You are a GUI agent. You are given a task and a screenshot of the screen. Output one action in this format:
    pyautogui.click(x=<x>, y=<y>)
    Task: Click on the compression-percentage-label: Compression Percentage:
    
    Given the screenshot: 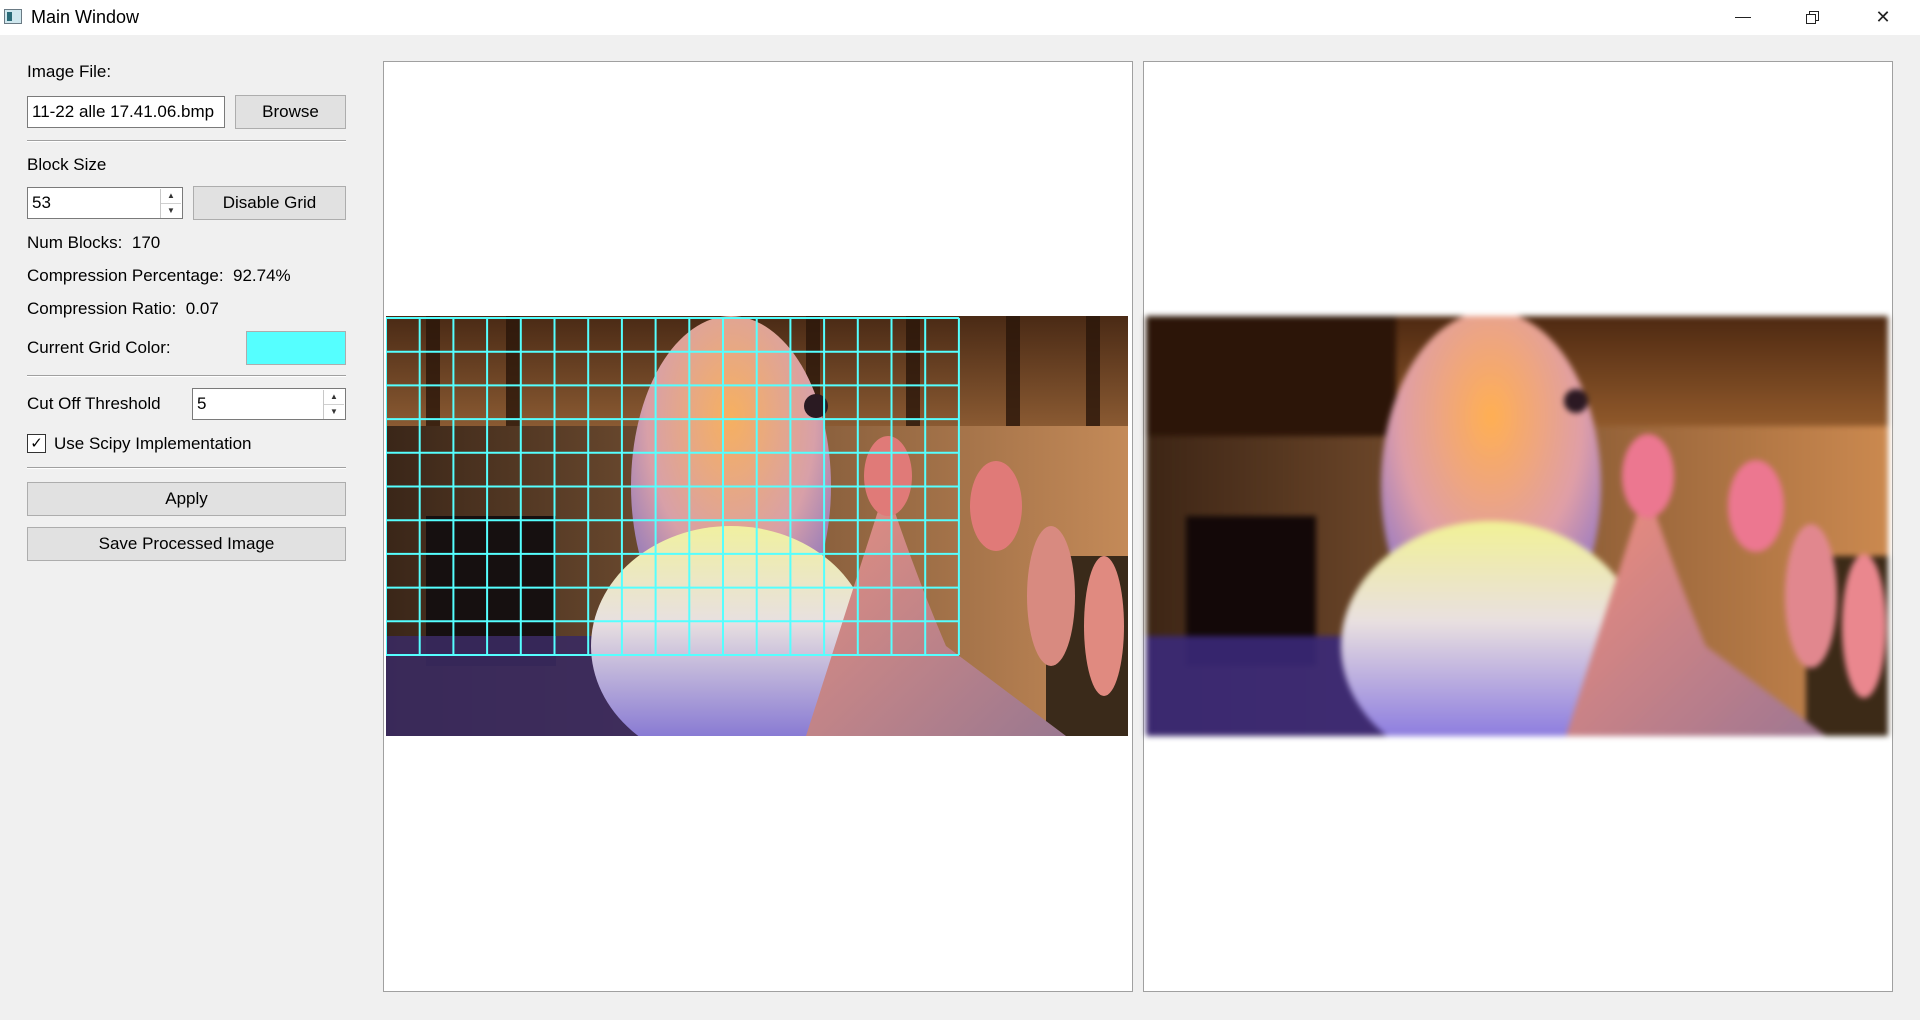 What is the action you would take?
    pyautogui.click(x=125, y=275)
    